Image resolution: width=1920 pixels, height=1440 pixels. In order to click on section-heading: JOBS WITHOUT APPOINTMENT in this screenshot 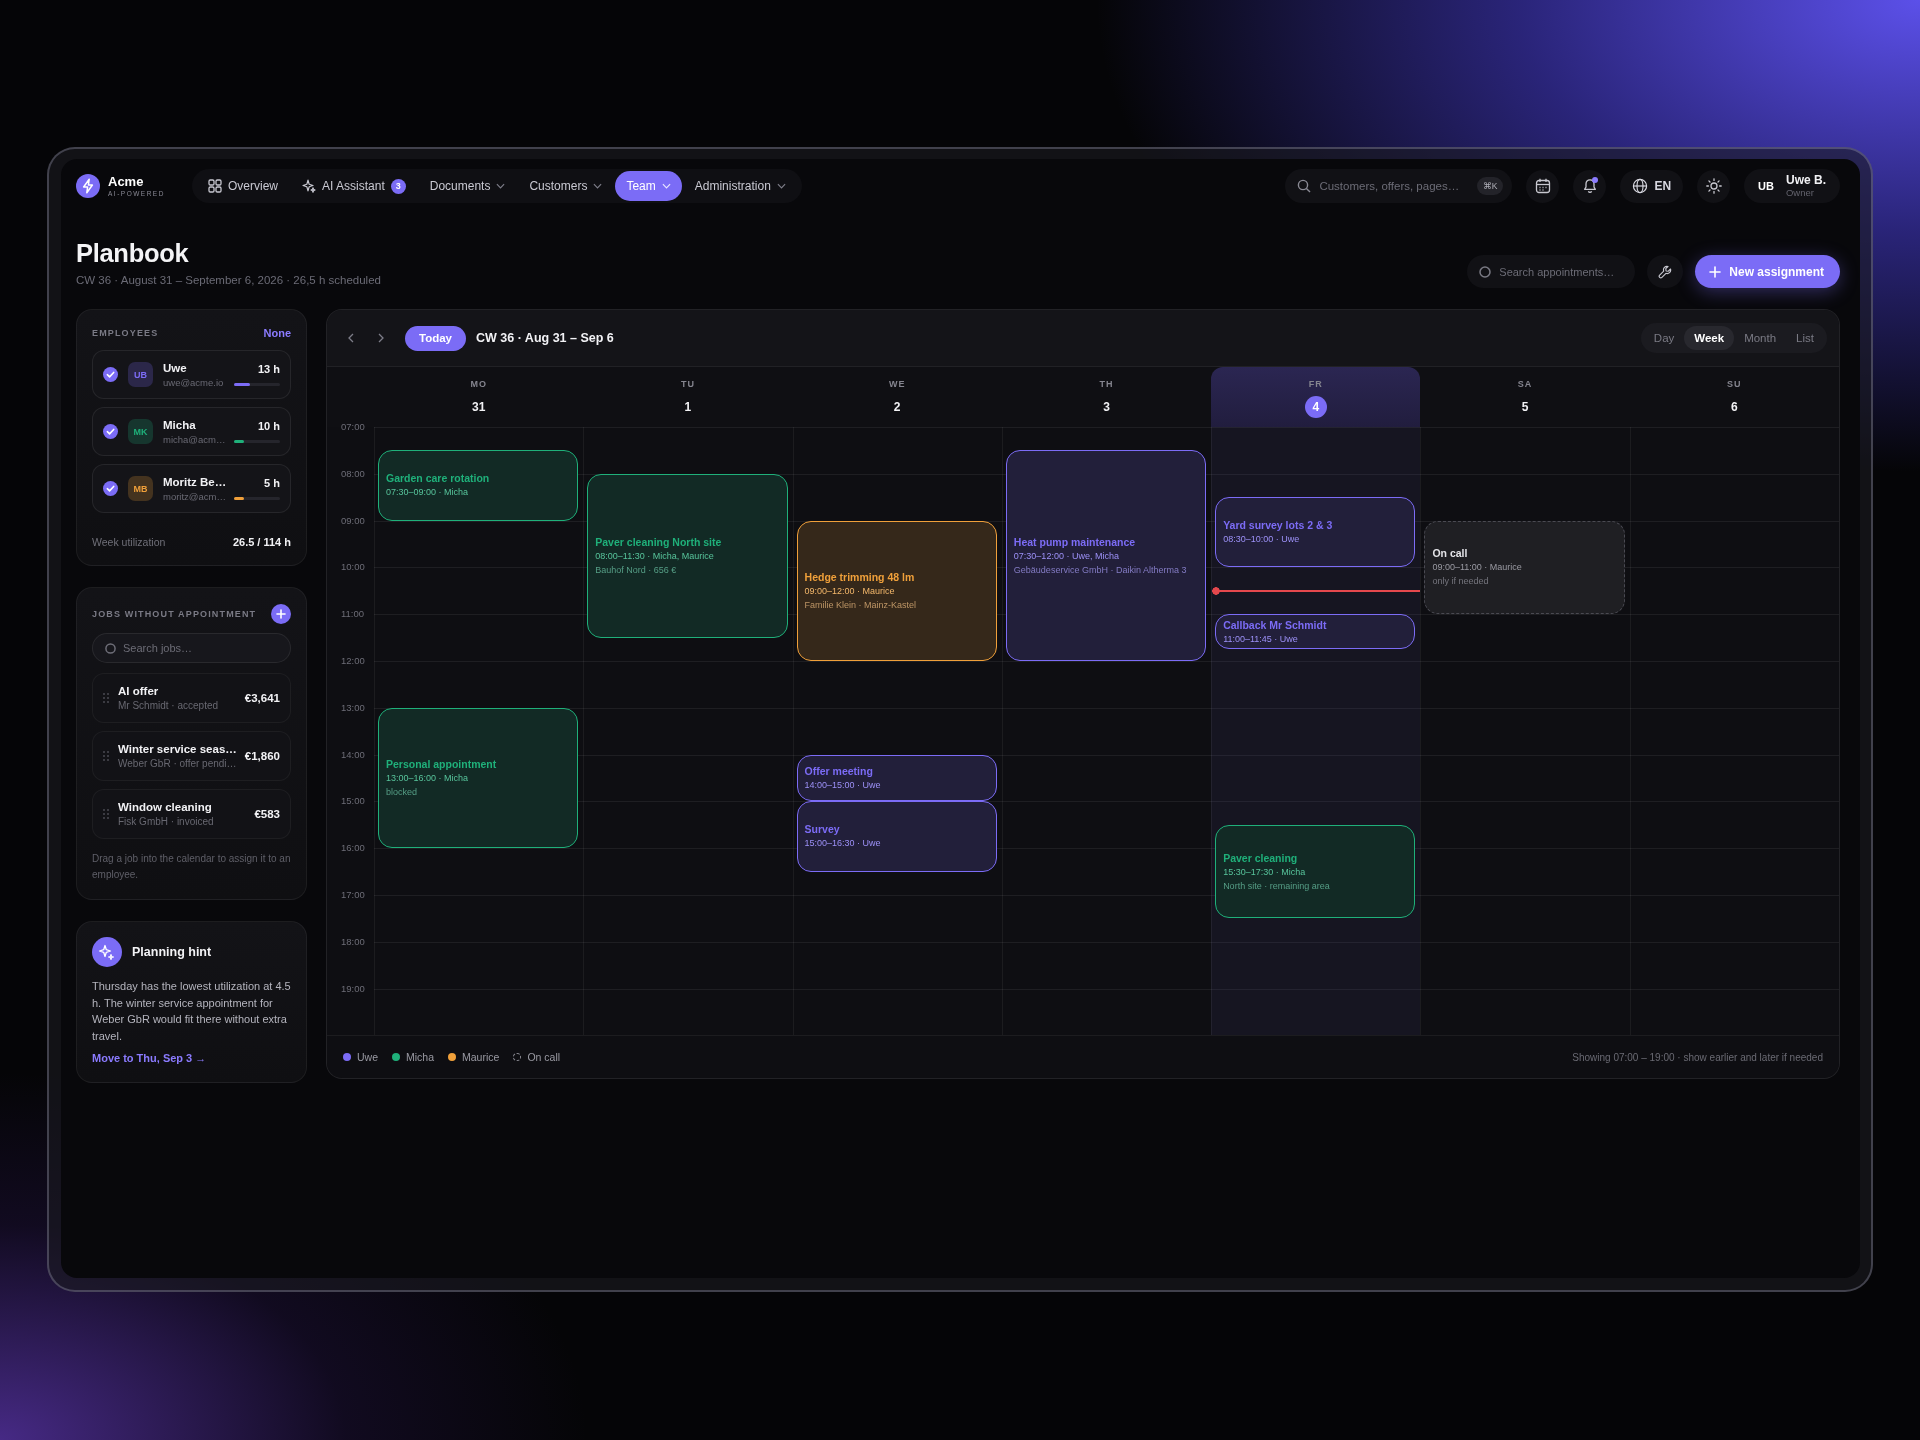, I will do `click(174, 614)`.